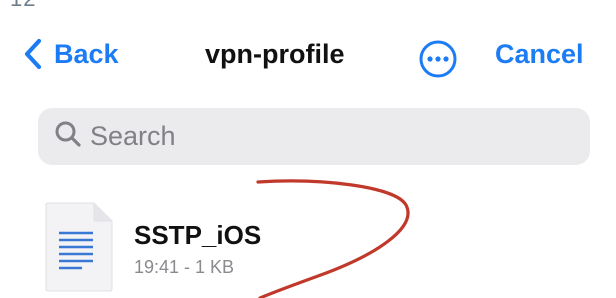  Describe the element at coordinates (33, 54) in the screenshot. I see `chevron-left-icon` at that location.